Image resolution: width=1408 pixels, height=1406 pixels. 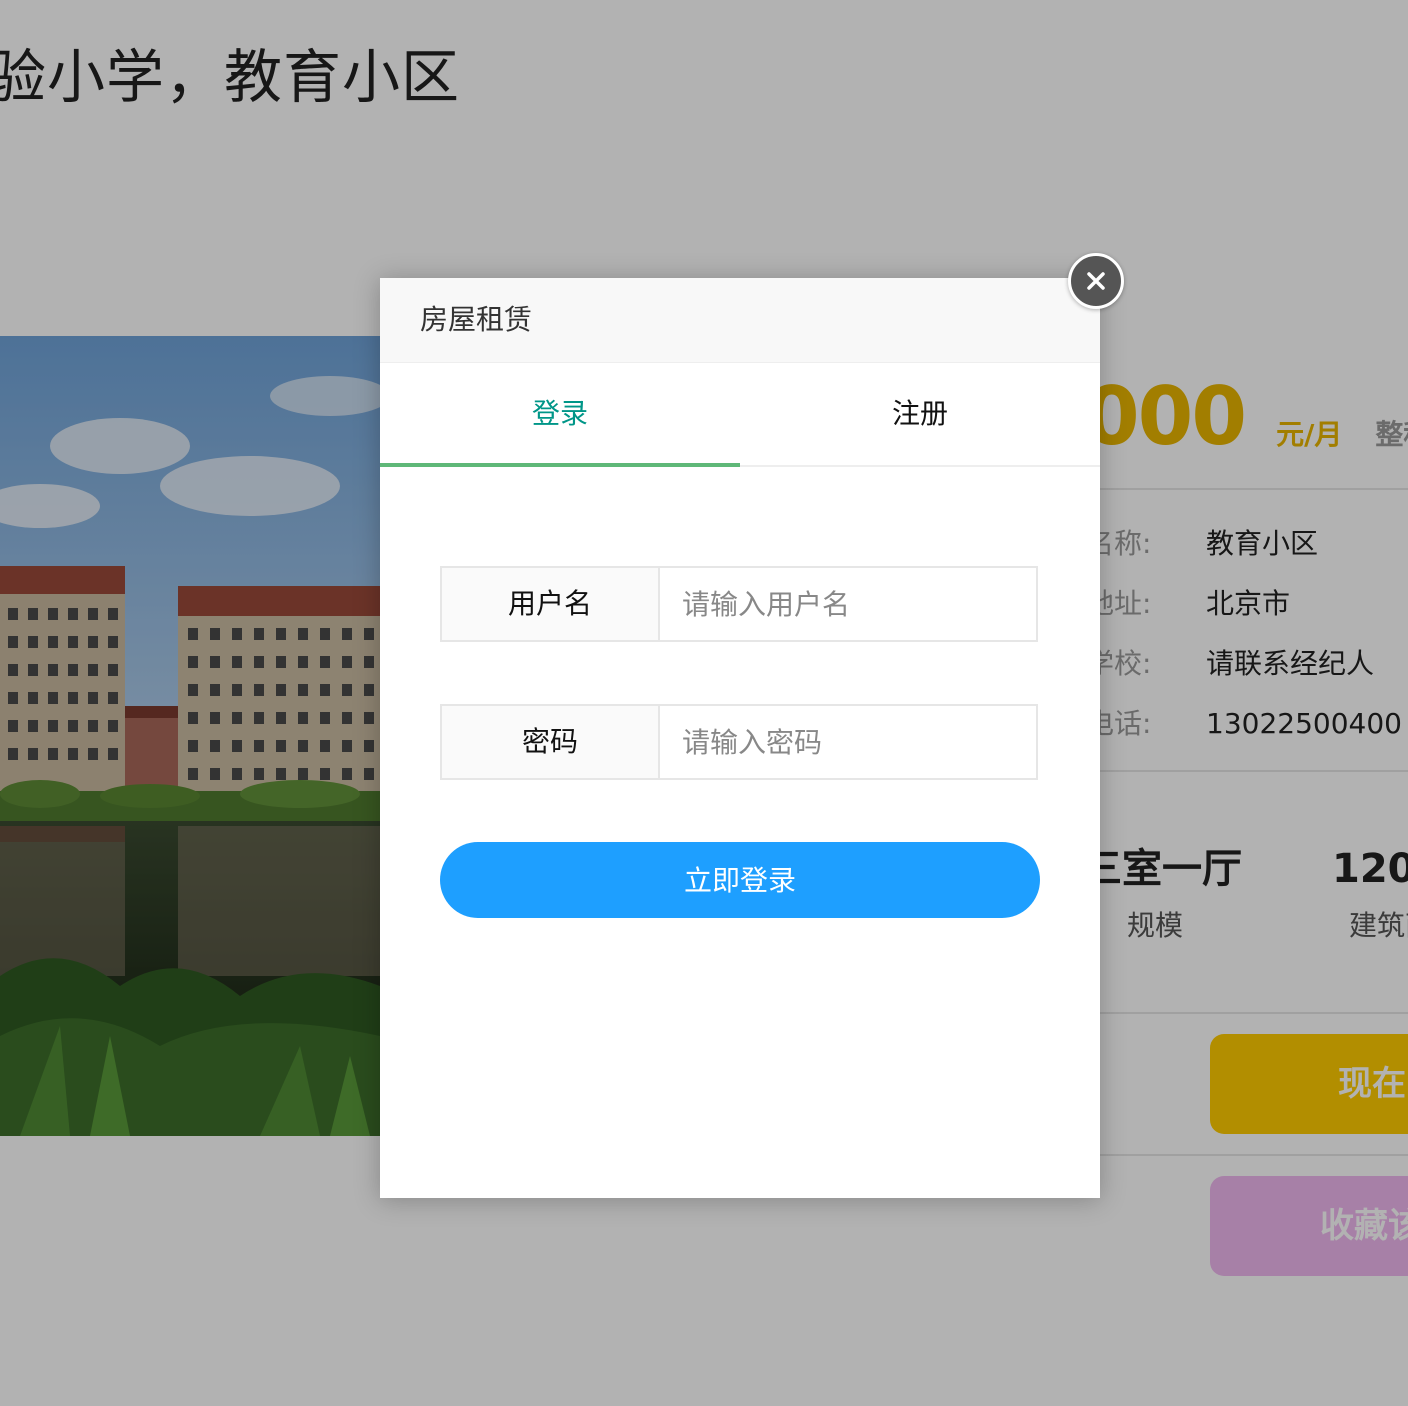 I want to click on password-label: 密码, so click(x=551, y=742).